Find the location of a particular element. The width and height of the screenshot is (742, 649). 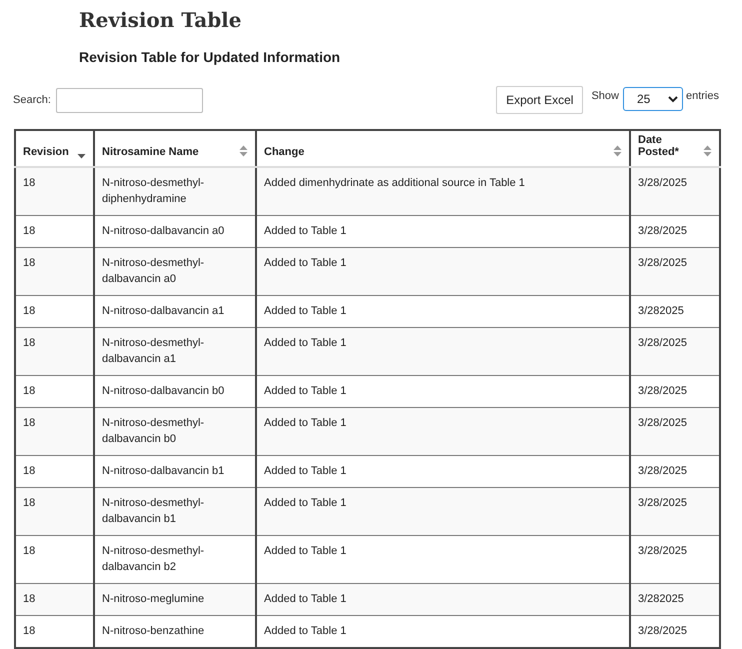

table-cell: N-nitroso-desmethyl-dalbavancin a0 is located at coordinates (175, 272).